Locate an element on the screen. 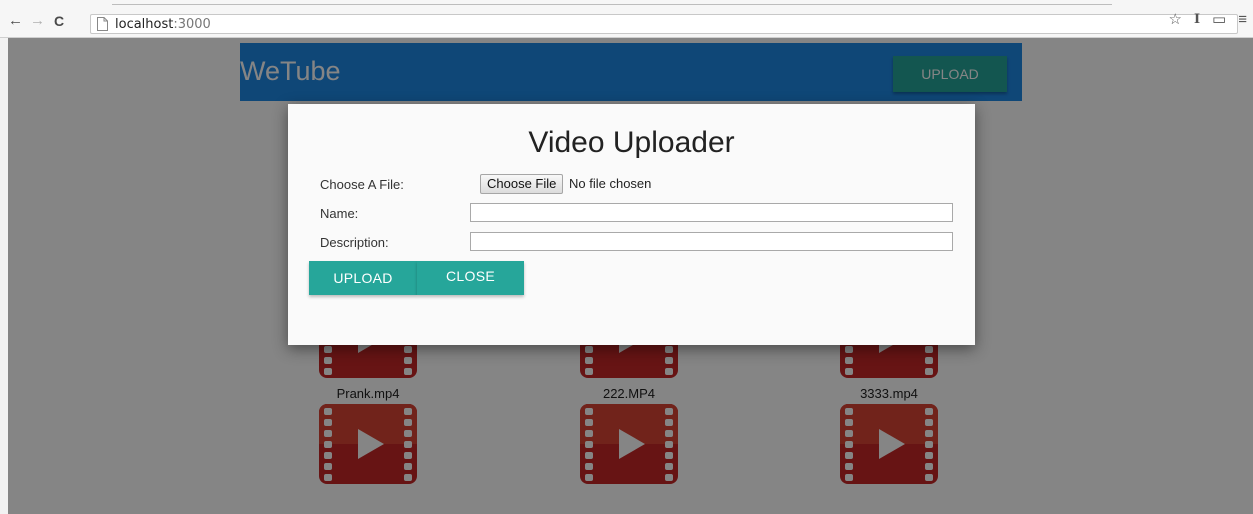 The width and height of the screenshot is (1253, 514). address-bar: localhost:3000 is located at coordinates (664, 24).